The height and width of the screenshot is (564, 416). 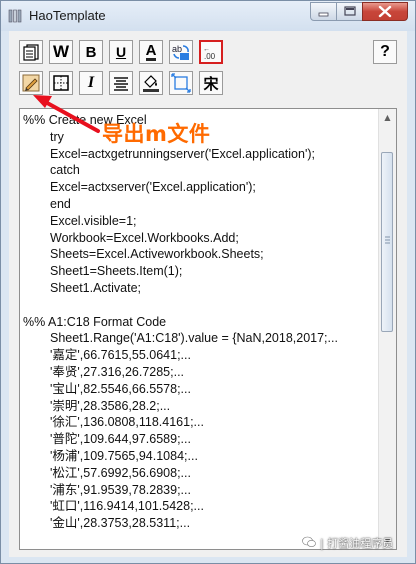 What do you see at coordinates (66, 114) in the screenshot?
I see `annotation-arrow` at bounding box center [66, 114].